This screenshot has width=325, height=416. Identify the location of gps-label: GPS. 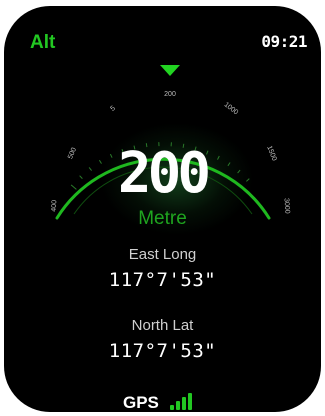
(141, 402).